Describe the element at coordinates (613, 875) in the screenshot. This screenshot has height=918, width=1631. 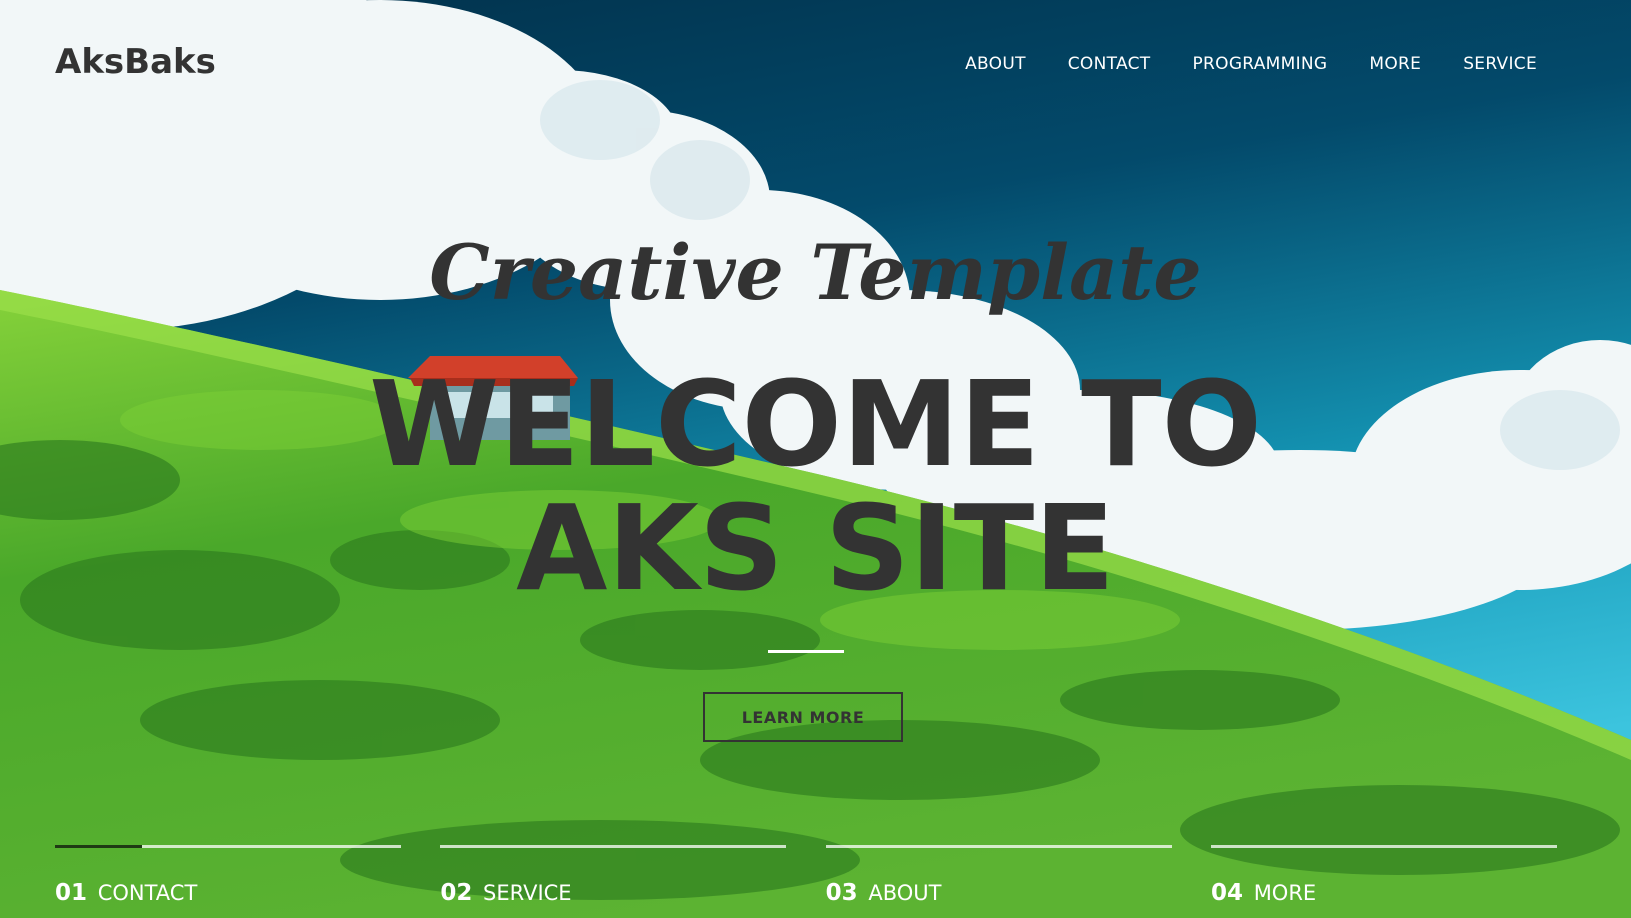
I see `slide-indicator-service: 02 SERVICE` at that location.